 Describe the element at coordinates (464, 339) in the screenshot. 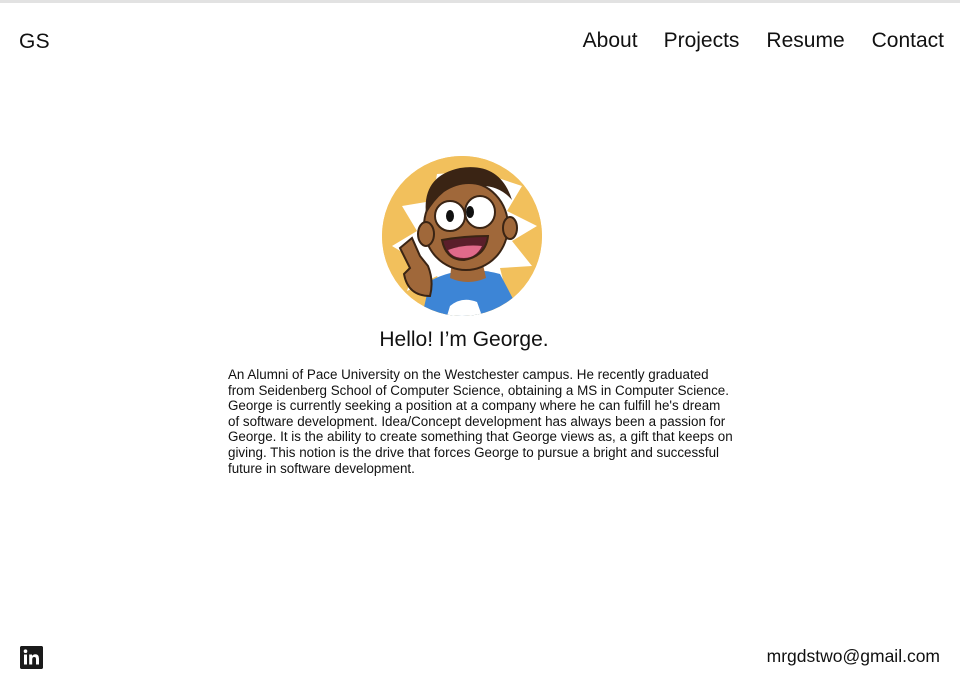

I see `hero-greeting: Hello! I’m George.` at that location.